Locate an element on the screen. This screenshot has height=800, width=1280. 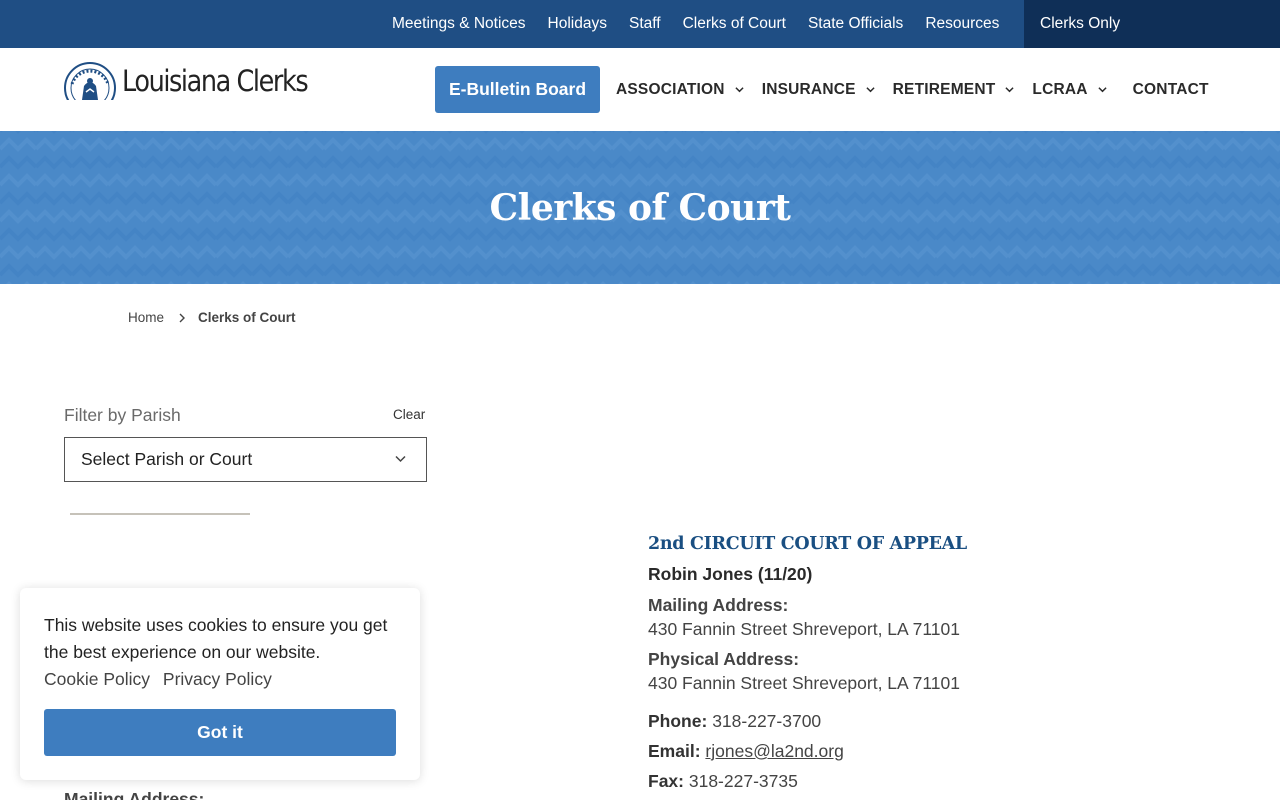
clerks-only-link: Clerks Only is located at coordinates (1152, 24).